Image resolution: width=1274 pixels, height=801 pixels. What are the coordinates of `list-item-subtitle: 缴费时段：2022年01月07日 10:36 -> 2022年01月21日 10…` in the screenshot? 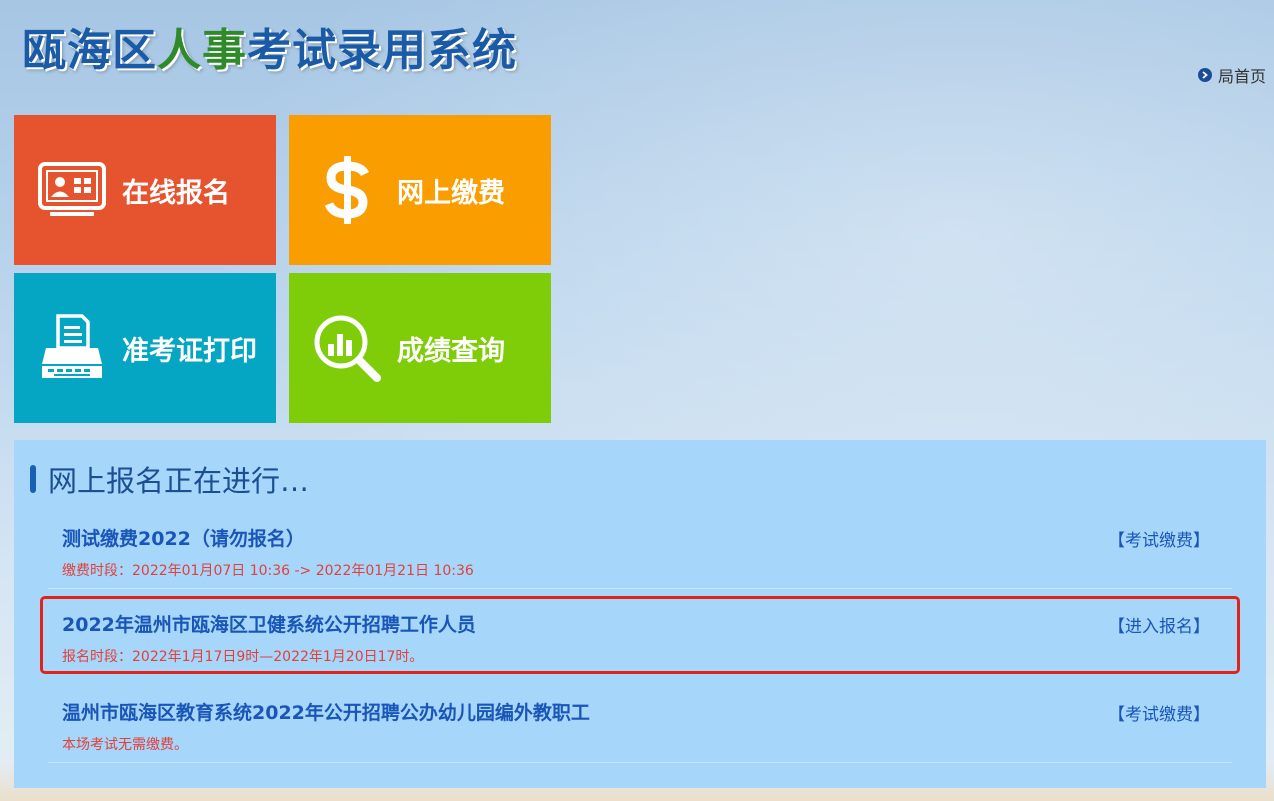 It's located at (268, 571).